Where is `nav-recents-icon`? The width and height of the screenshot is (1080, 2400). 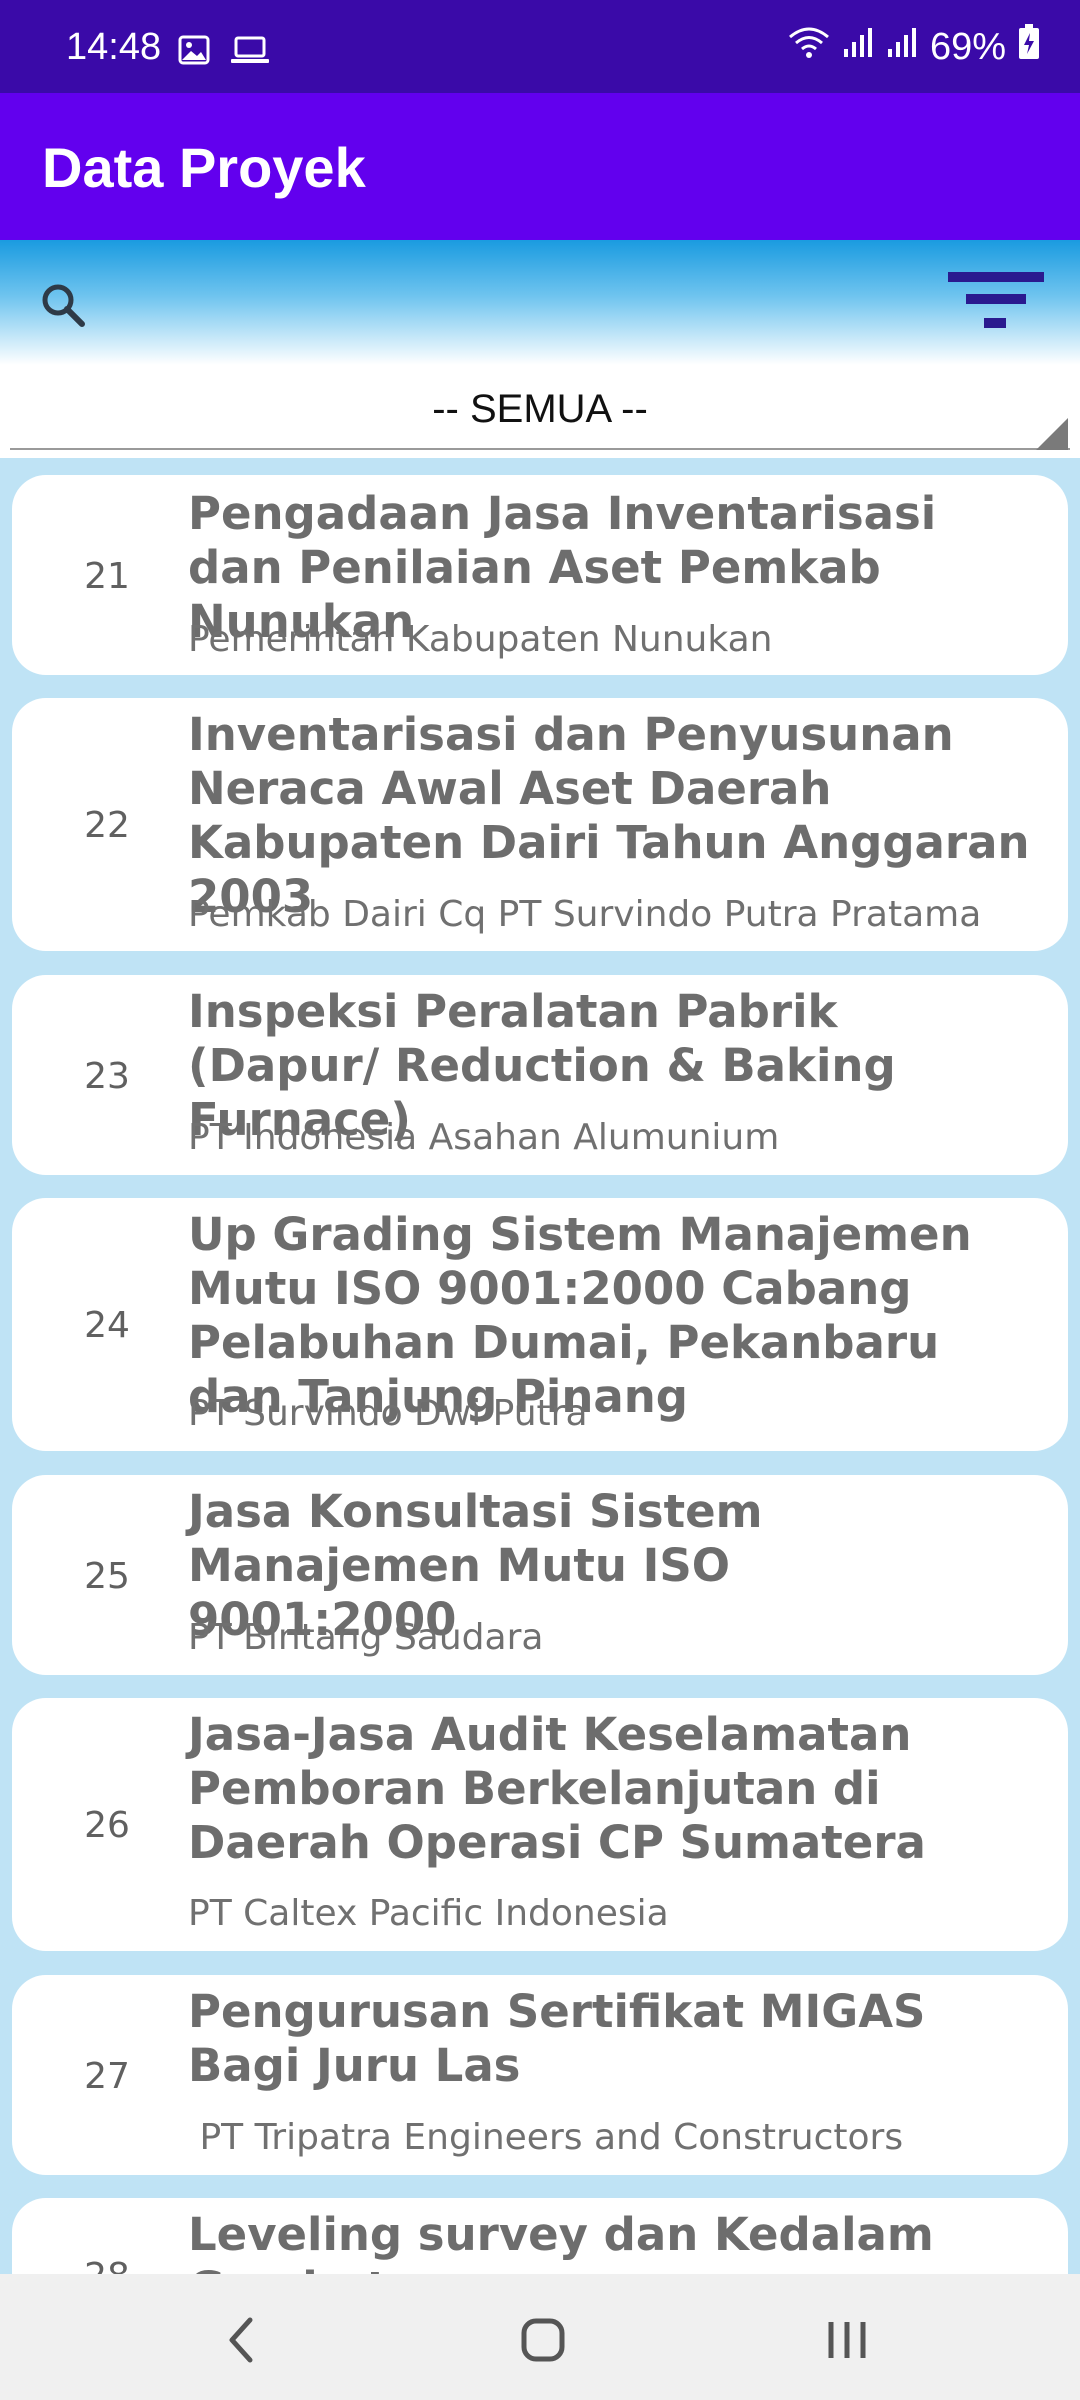 nav-recents-icon is located at coordinates (847, 2348).